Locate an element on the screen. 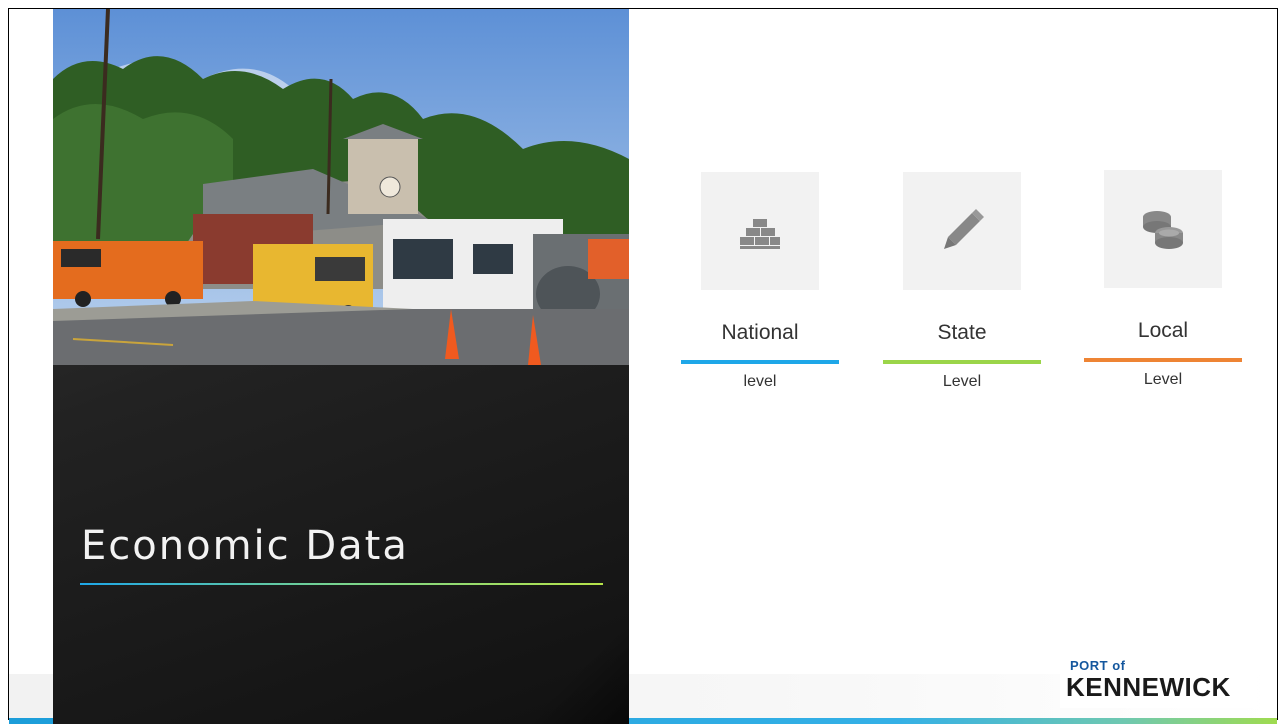 The height and width of the screenshot is (724, 1286). tile-state-icon-box is located at coordinates (962, 231).